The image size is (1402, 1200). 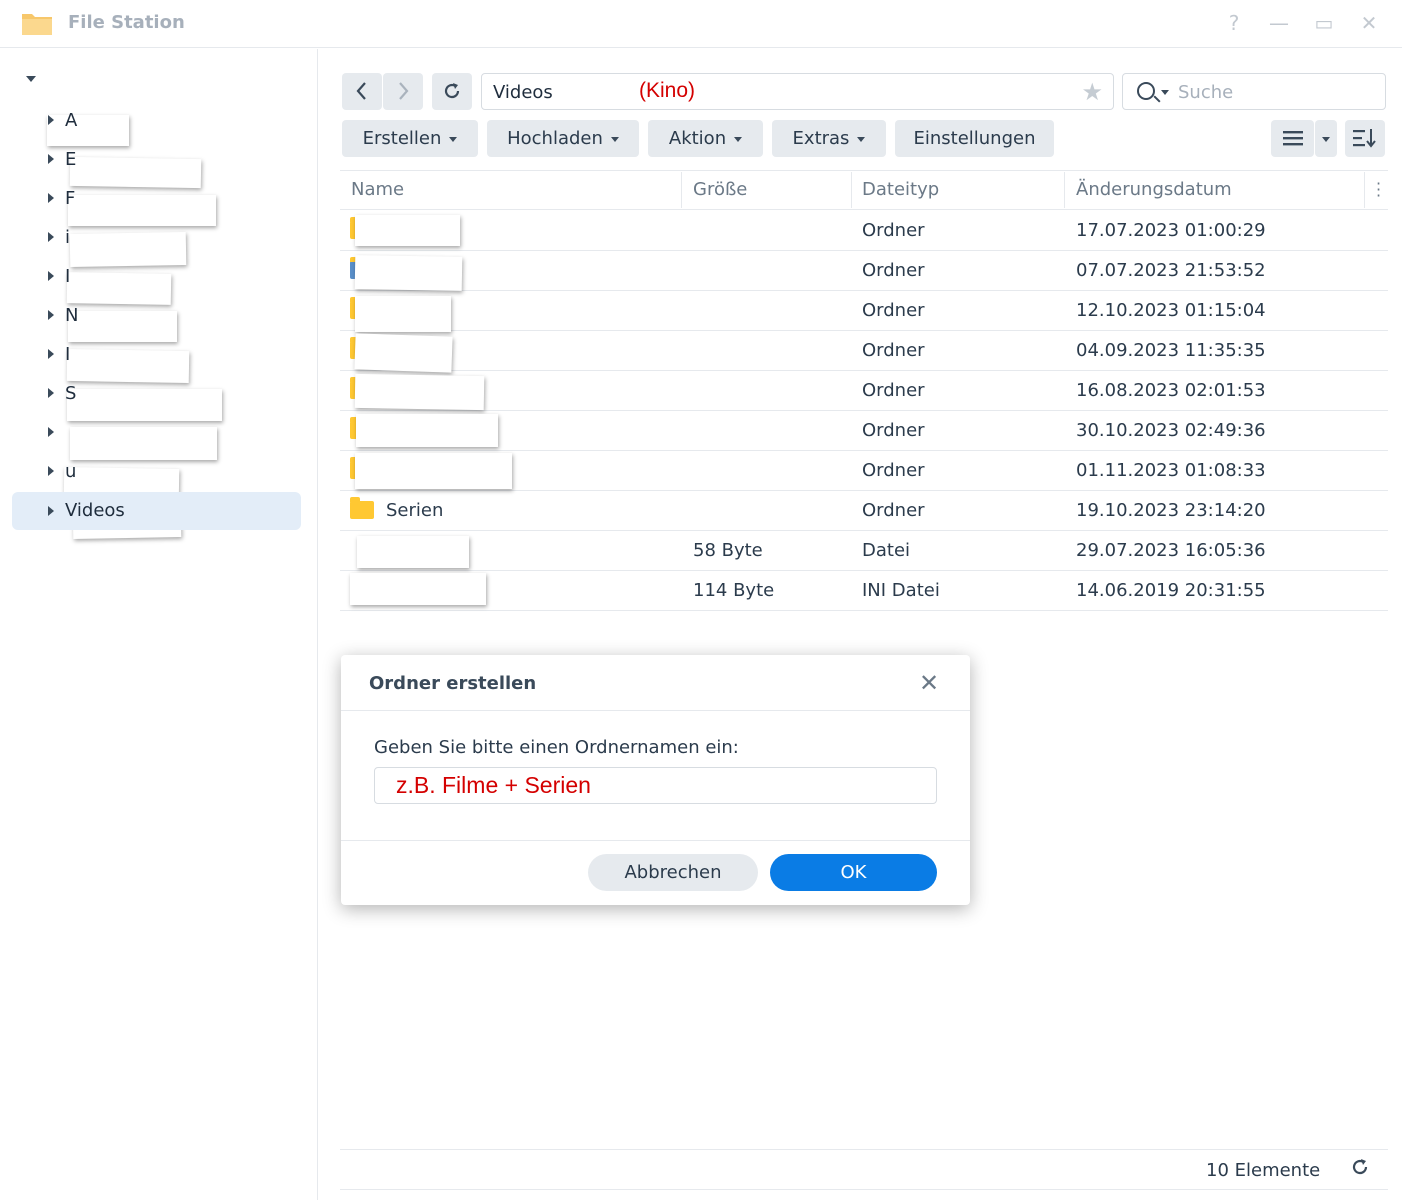 What do you see at coordinates (1279, 23) in the screenshot?
I see `minimize-icon: —` at bounding box center [1279, 23].